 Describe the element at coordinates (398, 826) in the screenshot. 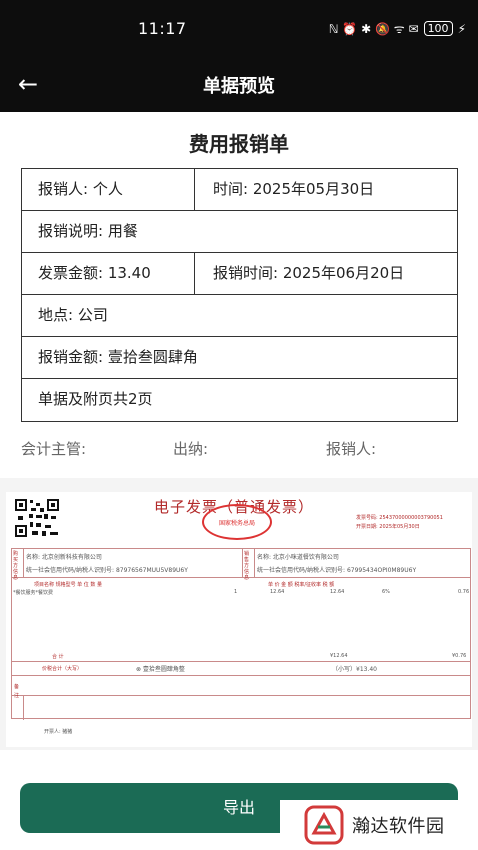

I see `watermark-text: 瀚达软件园` at that location.